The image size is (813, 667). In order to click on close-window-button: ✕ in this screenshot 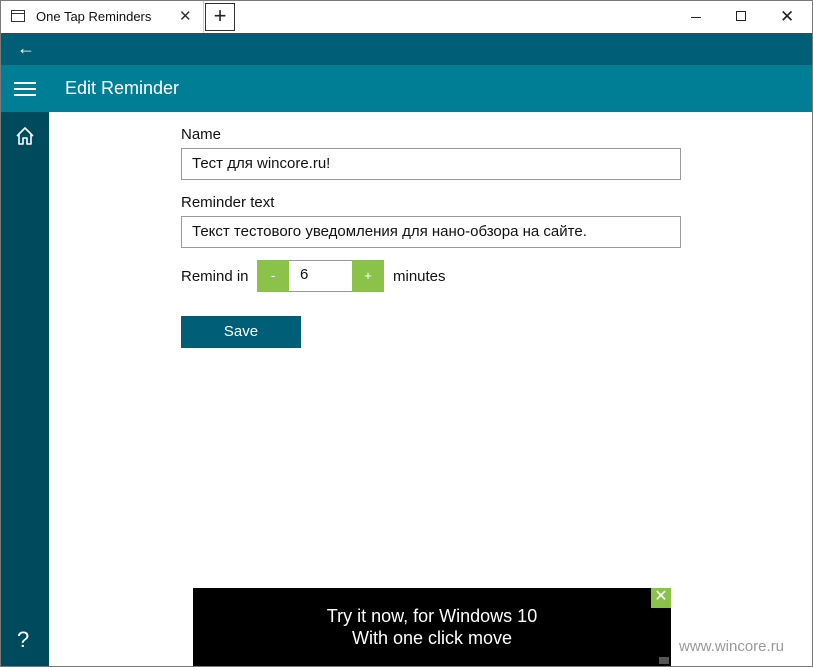, I will do `click(788, 17)`.